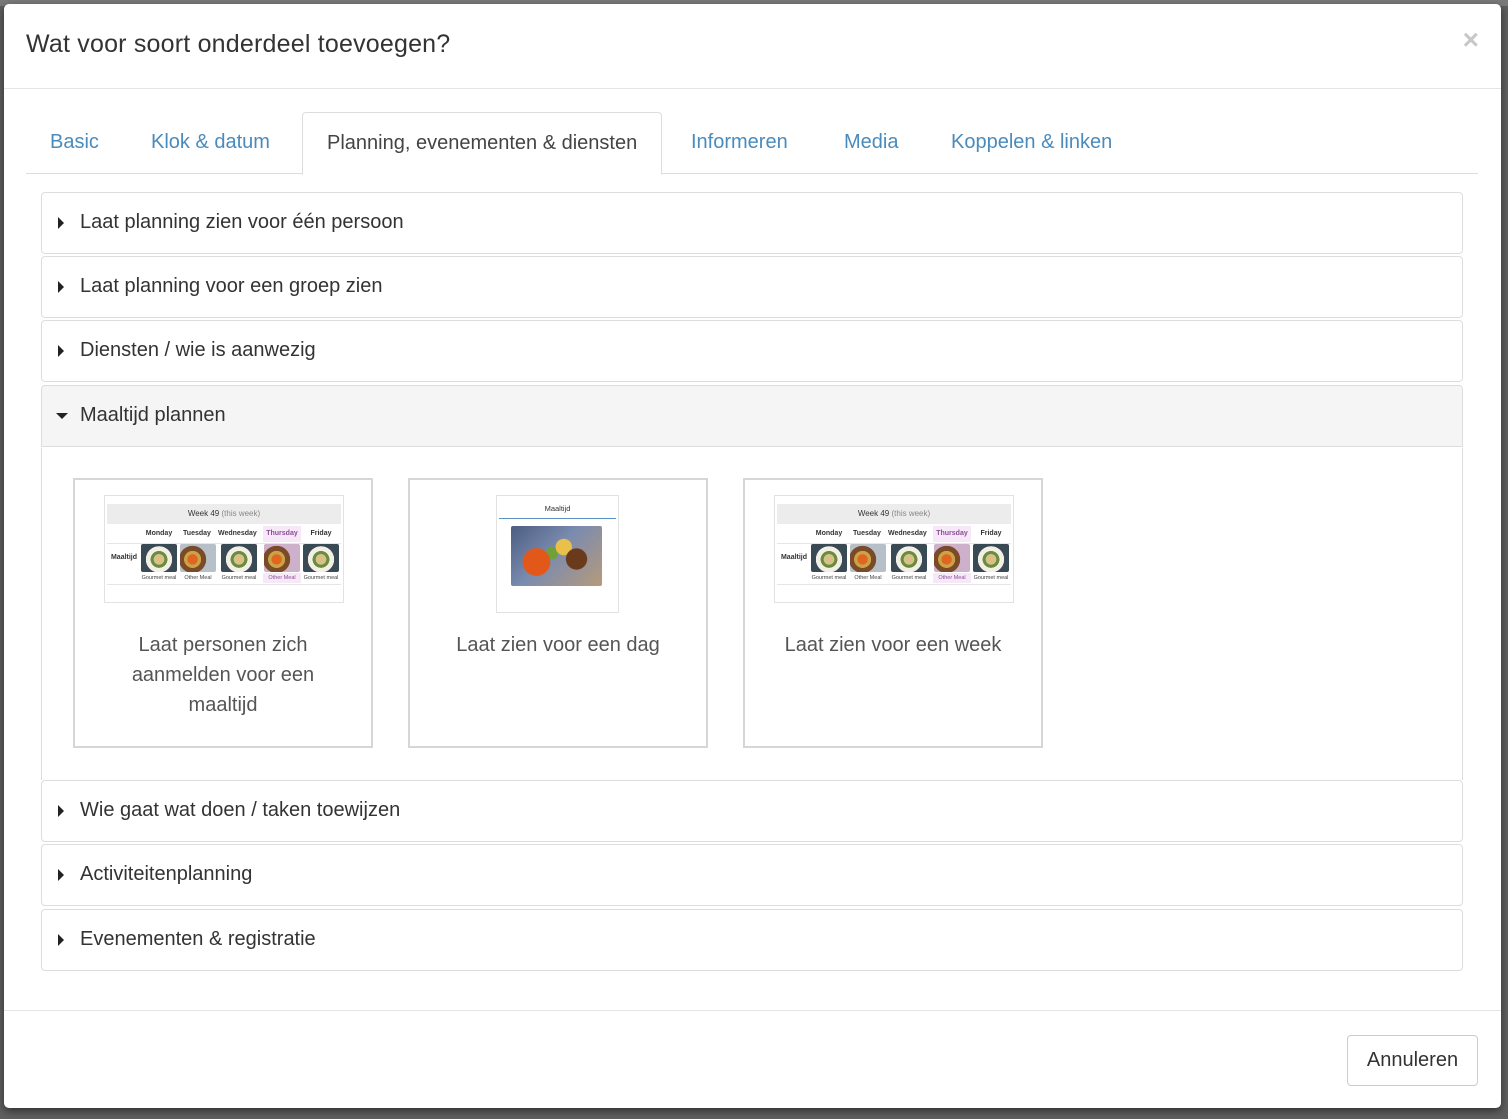  Describe the element at coordinates (74, 143) in the screenshot. I see `tab-basic: Basic` at that location.